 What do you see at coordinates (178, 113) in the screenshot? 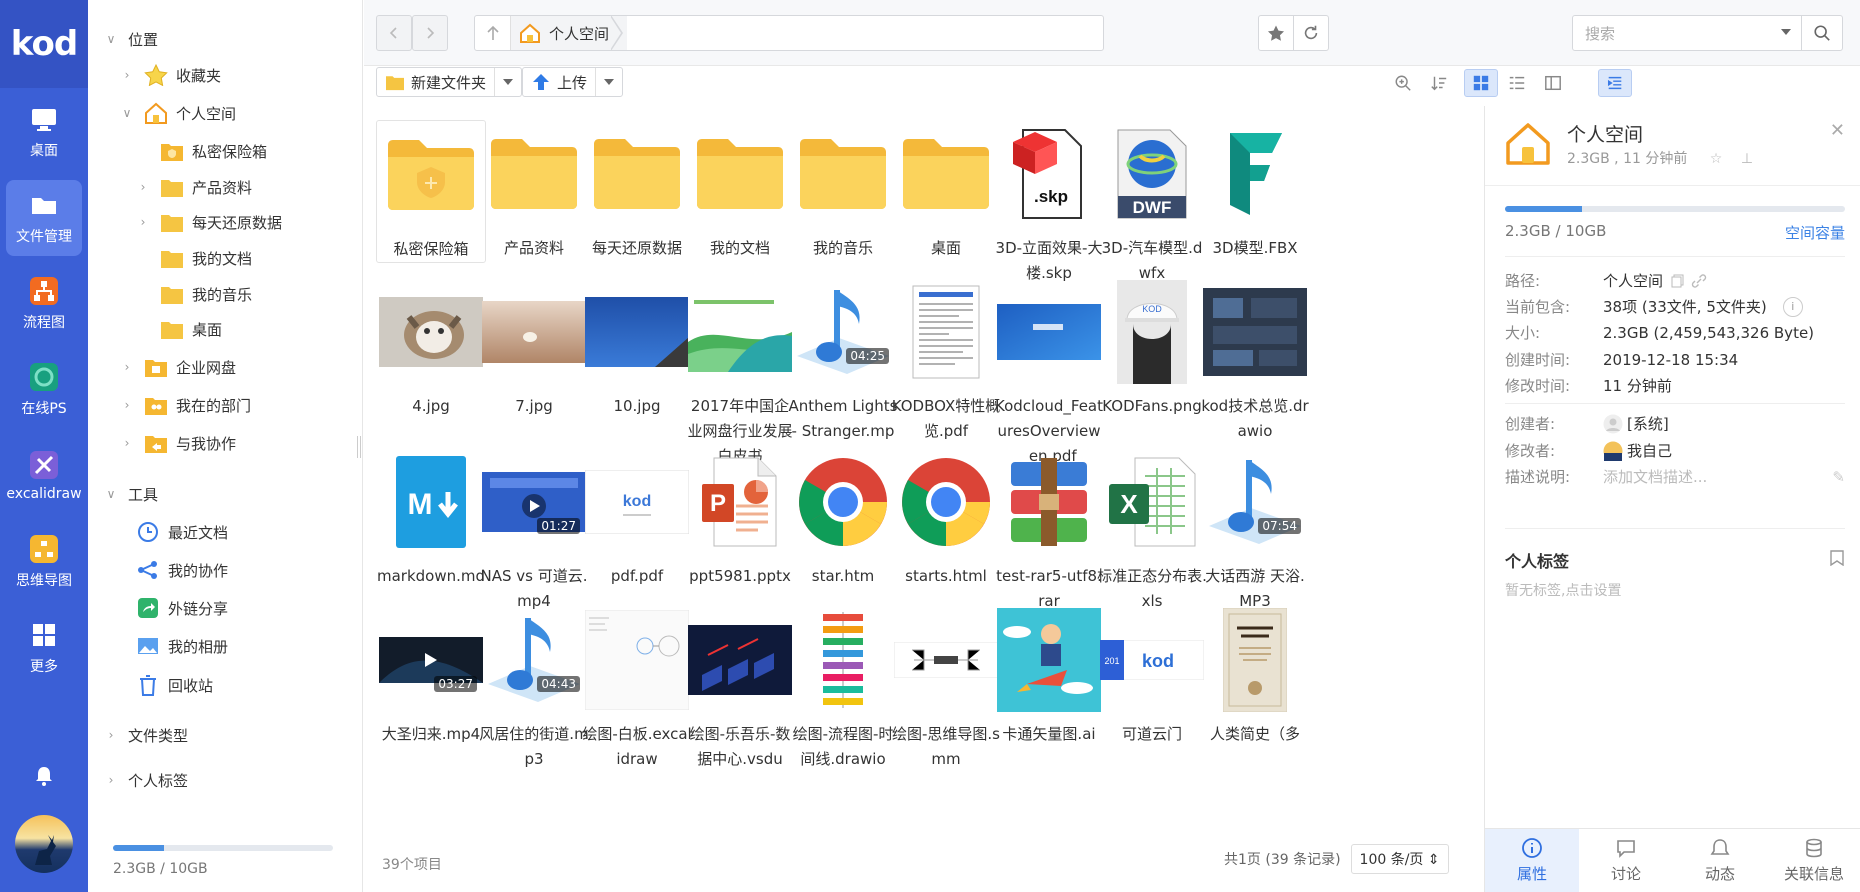
I see `tree-personal-space: ∨ 个人空间` at bounding box center [178, 113].